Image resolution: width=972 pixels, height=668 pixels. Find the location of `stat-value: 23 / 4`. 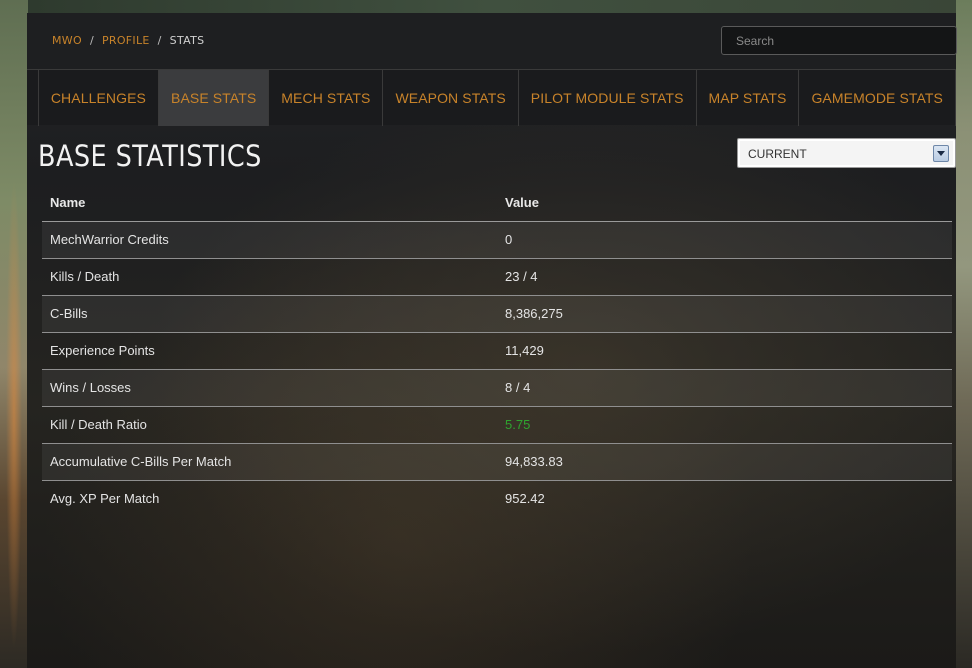

stat-value: 23 / 4 is located at coordinates (724, 277).